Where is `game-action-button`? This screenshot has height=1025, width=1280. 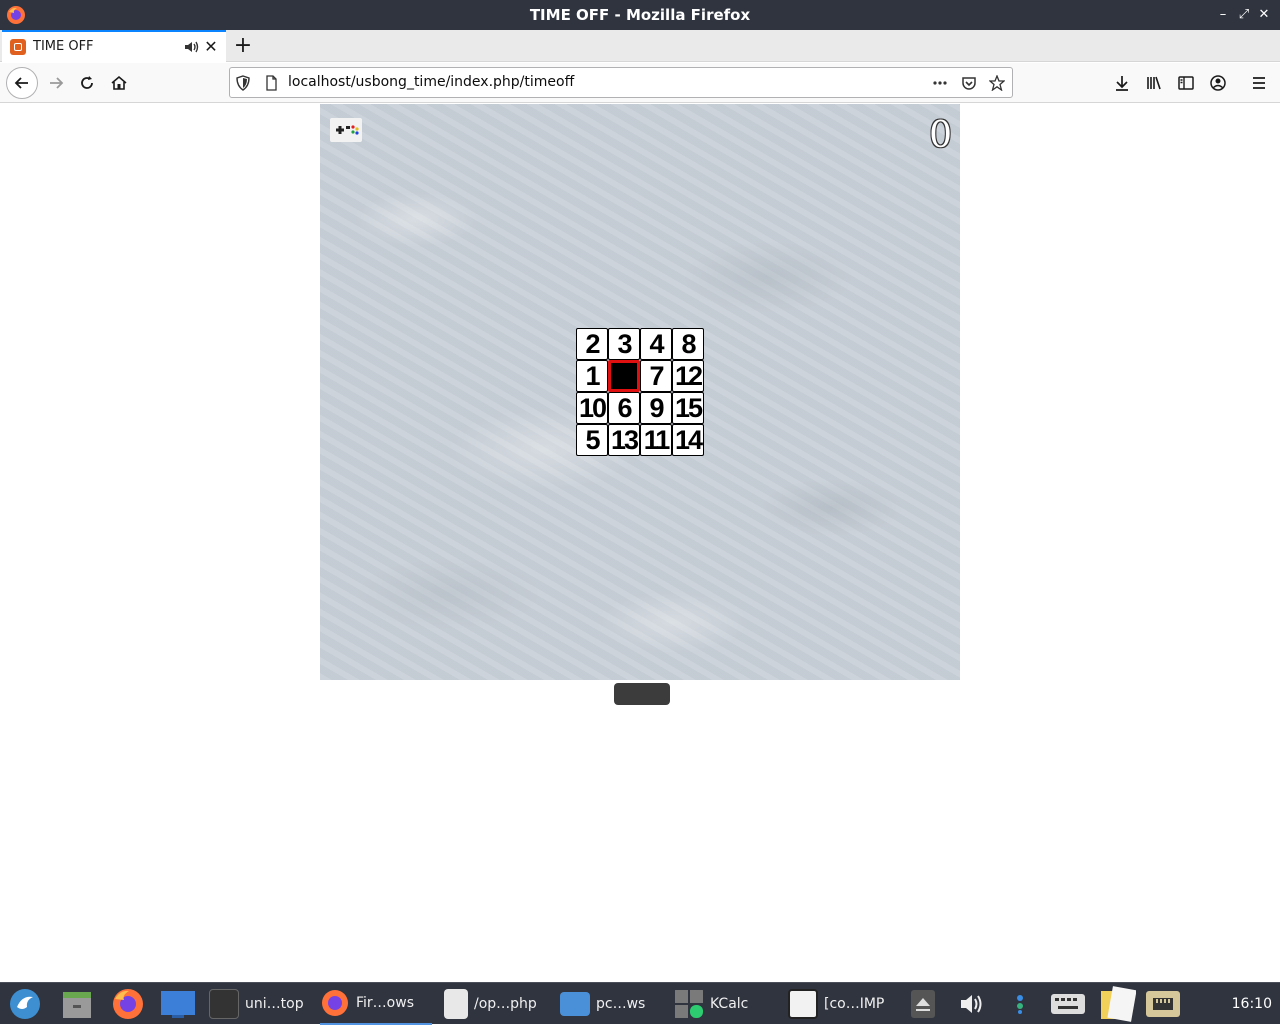
game-action-button is located at coordinates (642, 694).